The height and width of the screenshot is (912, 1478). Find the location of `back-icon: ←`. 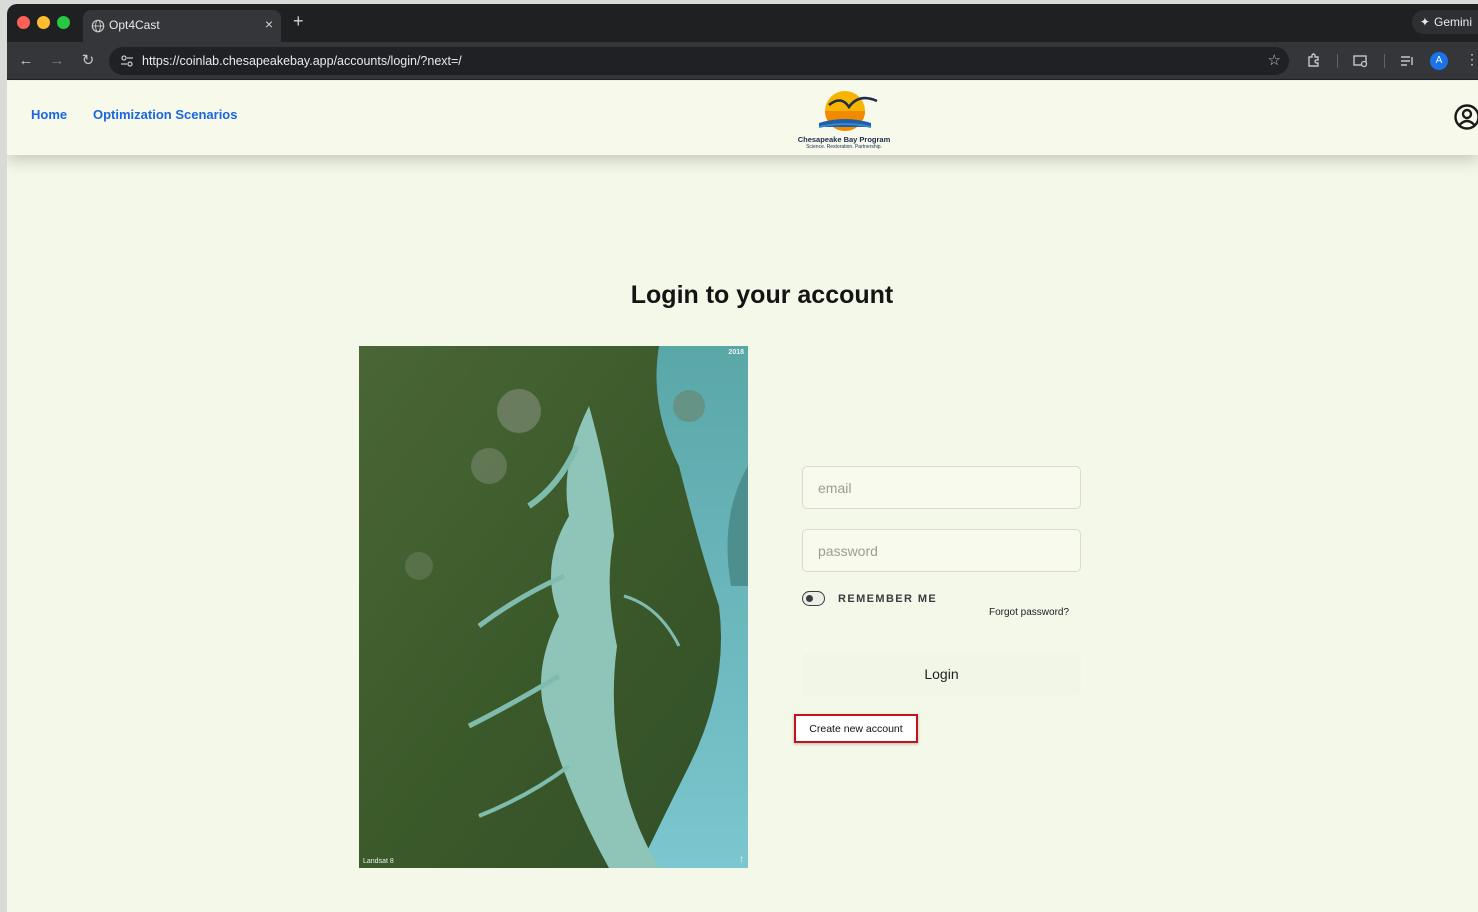

back-icon: ← is located at coordinates (26, 61).